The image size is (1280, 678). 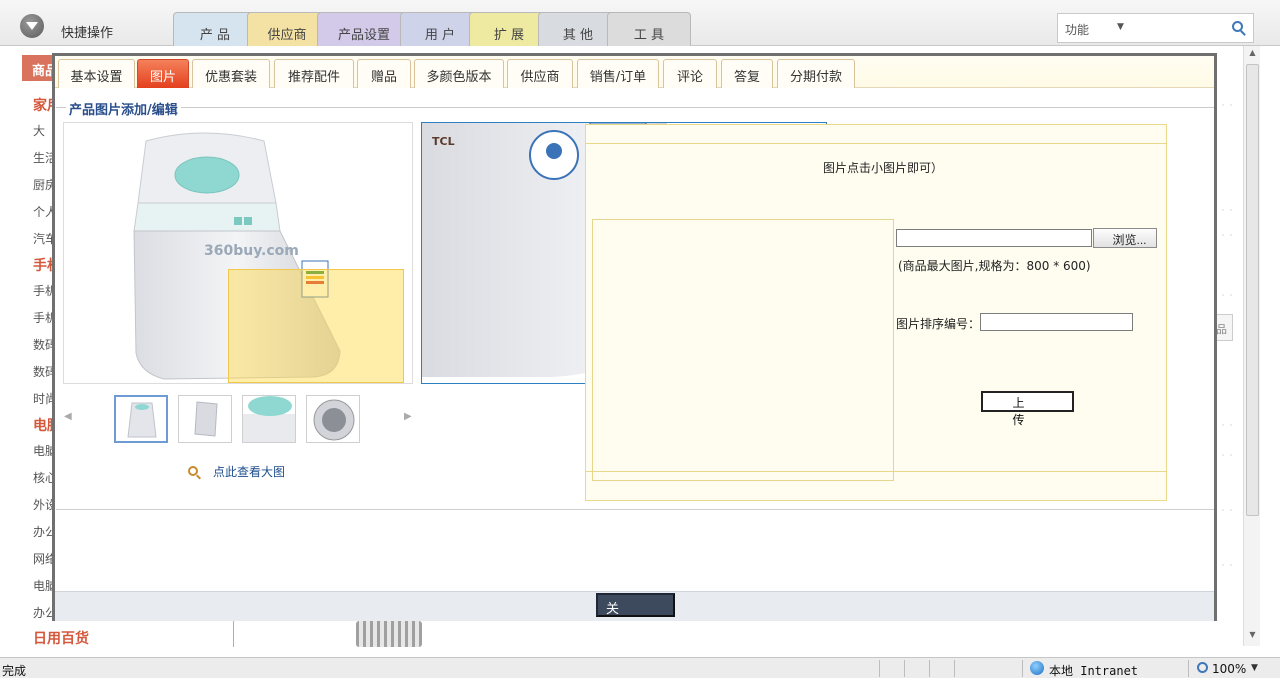 I want to click on tab-recommended-accessories: 推荐配件, so click(x=314, y=73).